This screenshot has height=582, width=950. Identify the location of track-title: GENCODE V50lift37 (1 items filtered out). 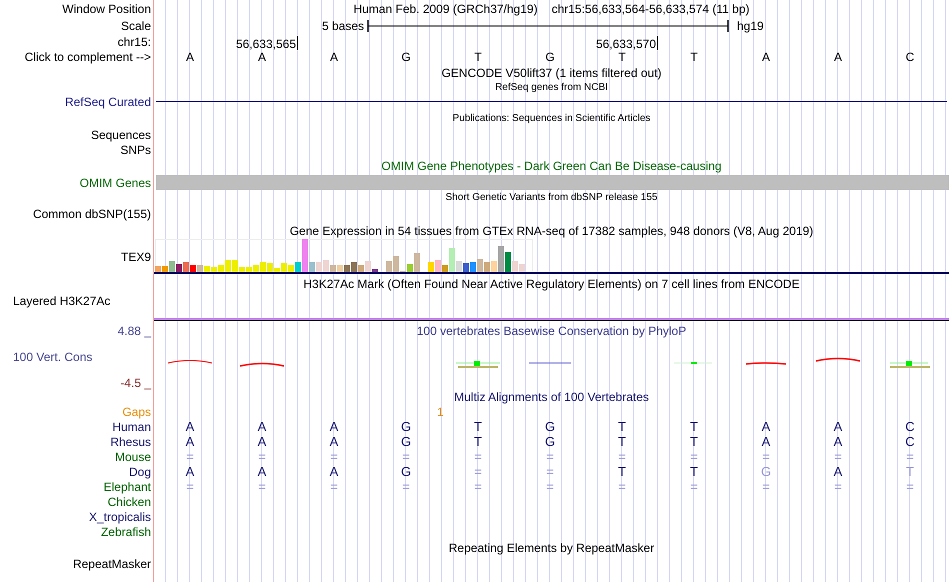
(551, 72).